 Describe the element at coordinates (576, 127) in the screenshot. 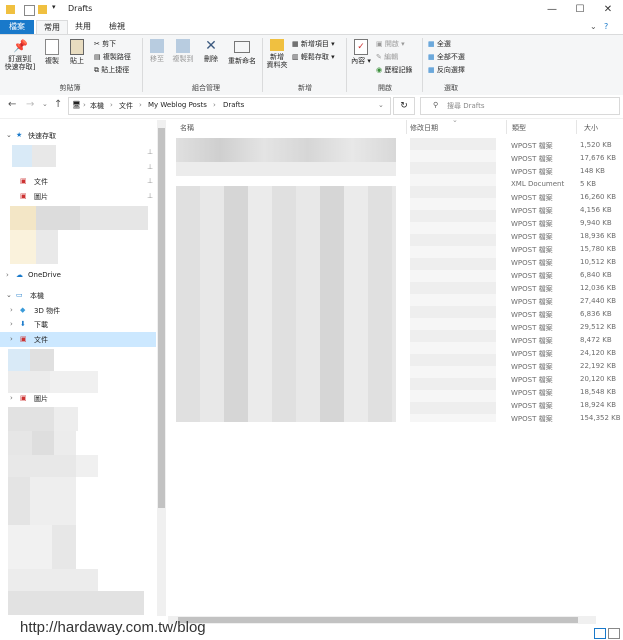

I see `column-divider` at that location.